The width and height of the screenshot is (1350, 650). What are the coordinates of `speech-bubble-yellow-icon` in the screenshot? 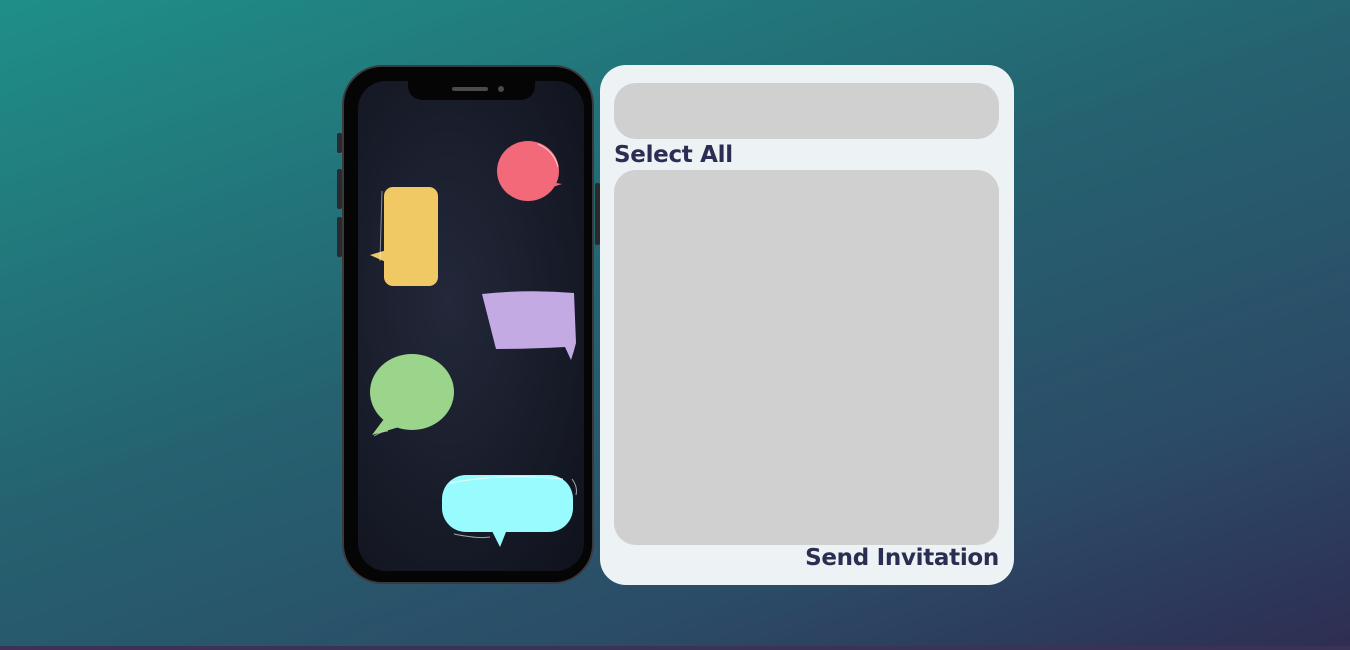 It's located at (404, 236).